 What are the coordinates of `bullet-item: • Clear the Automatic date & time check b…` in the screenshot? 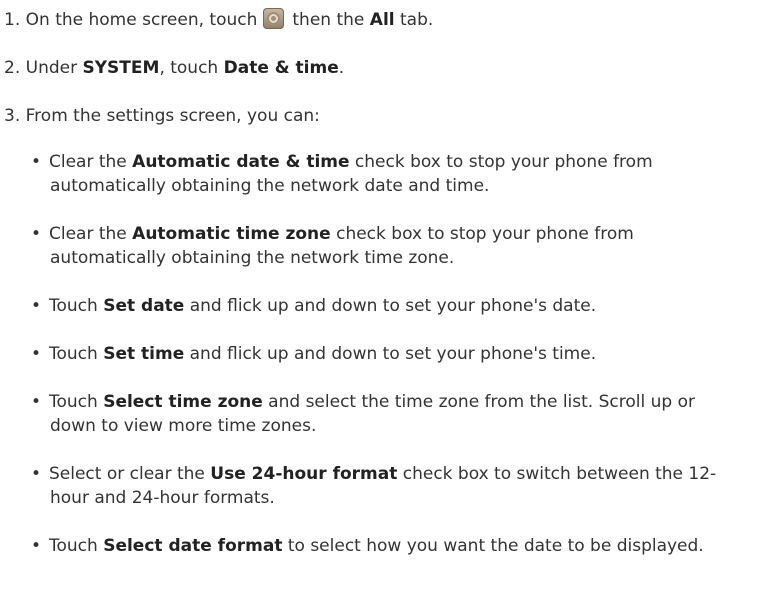 It's located at (342, 162).